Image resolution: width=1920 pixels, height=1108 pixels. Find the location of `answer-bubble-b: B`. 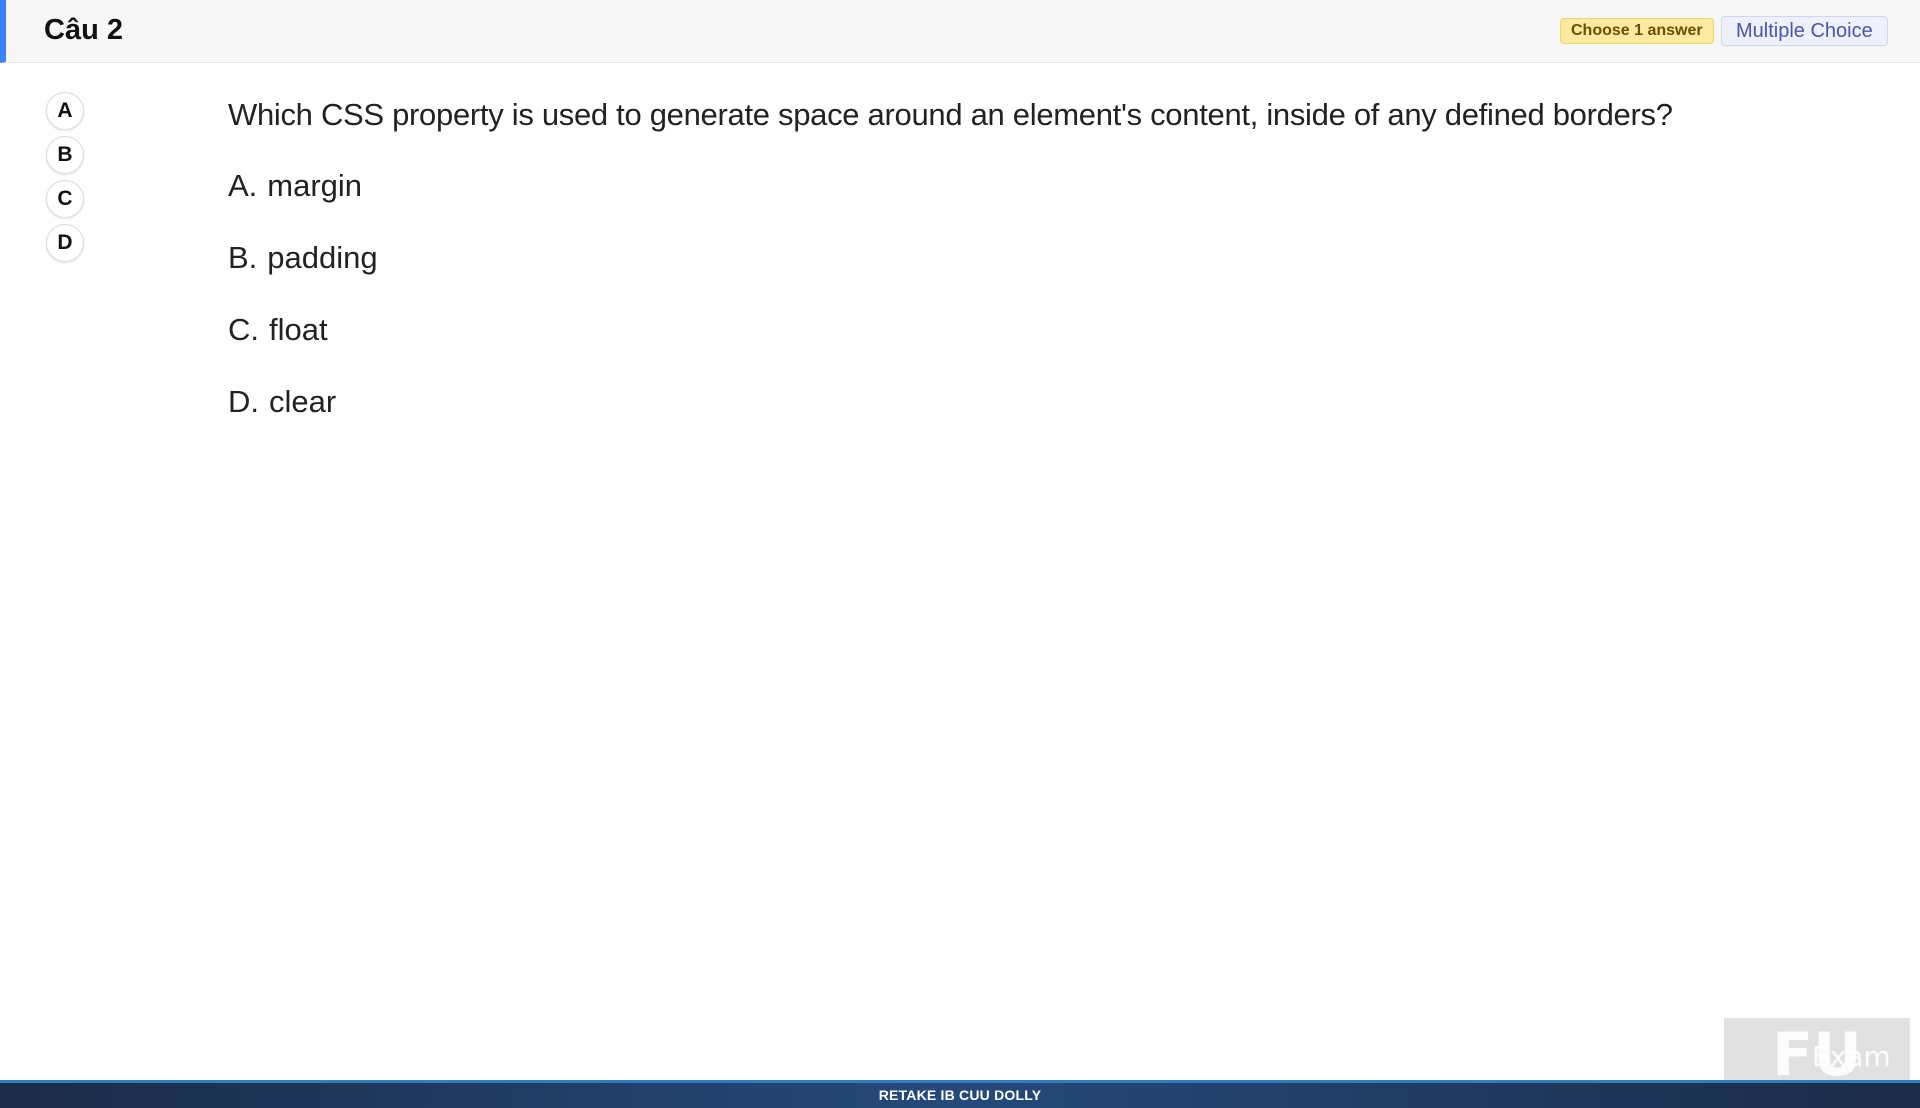

answer-bubble-b: B is located at coordinates (65, 155).